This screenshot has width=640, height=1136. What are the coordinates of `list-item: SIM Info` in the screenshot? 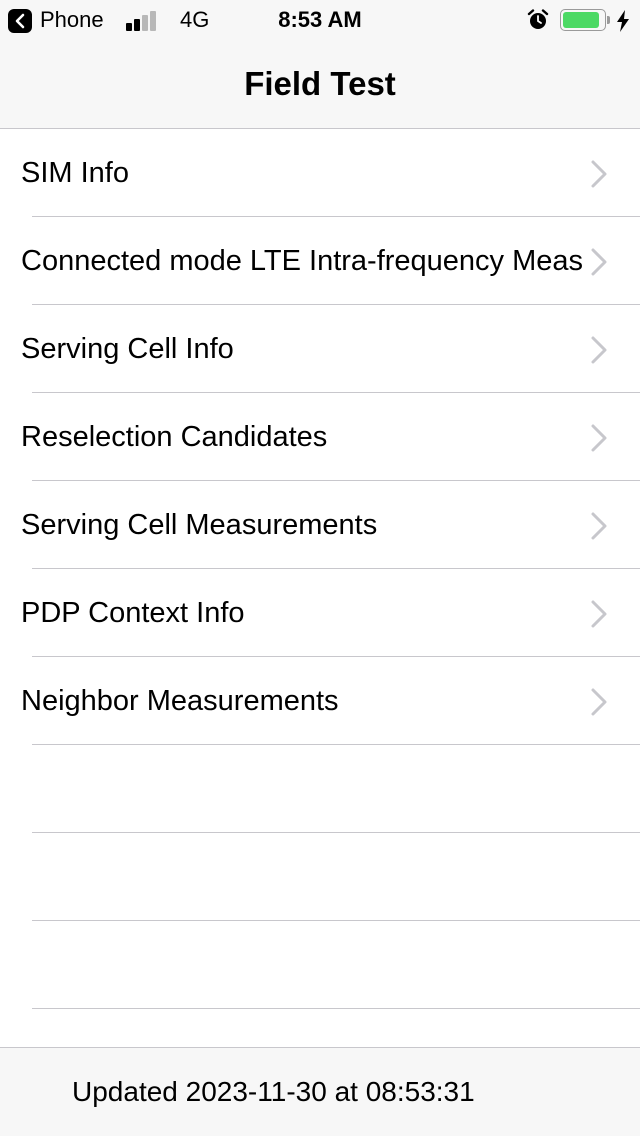 It's located at (320, 173).